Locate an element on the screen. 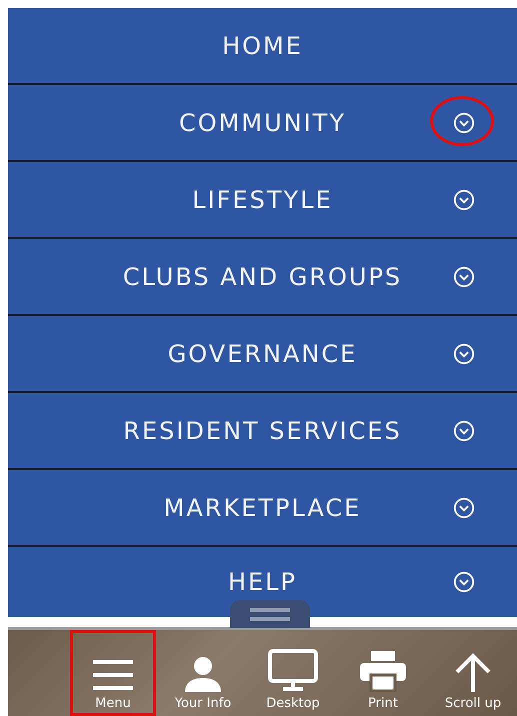 The width and height of the screenshot is (517, 716). menu-item: CLUBS AND GROUPS is located at coordinates (262, 277).